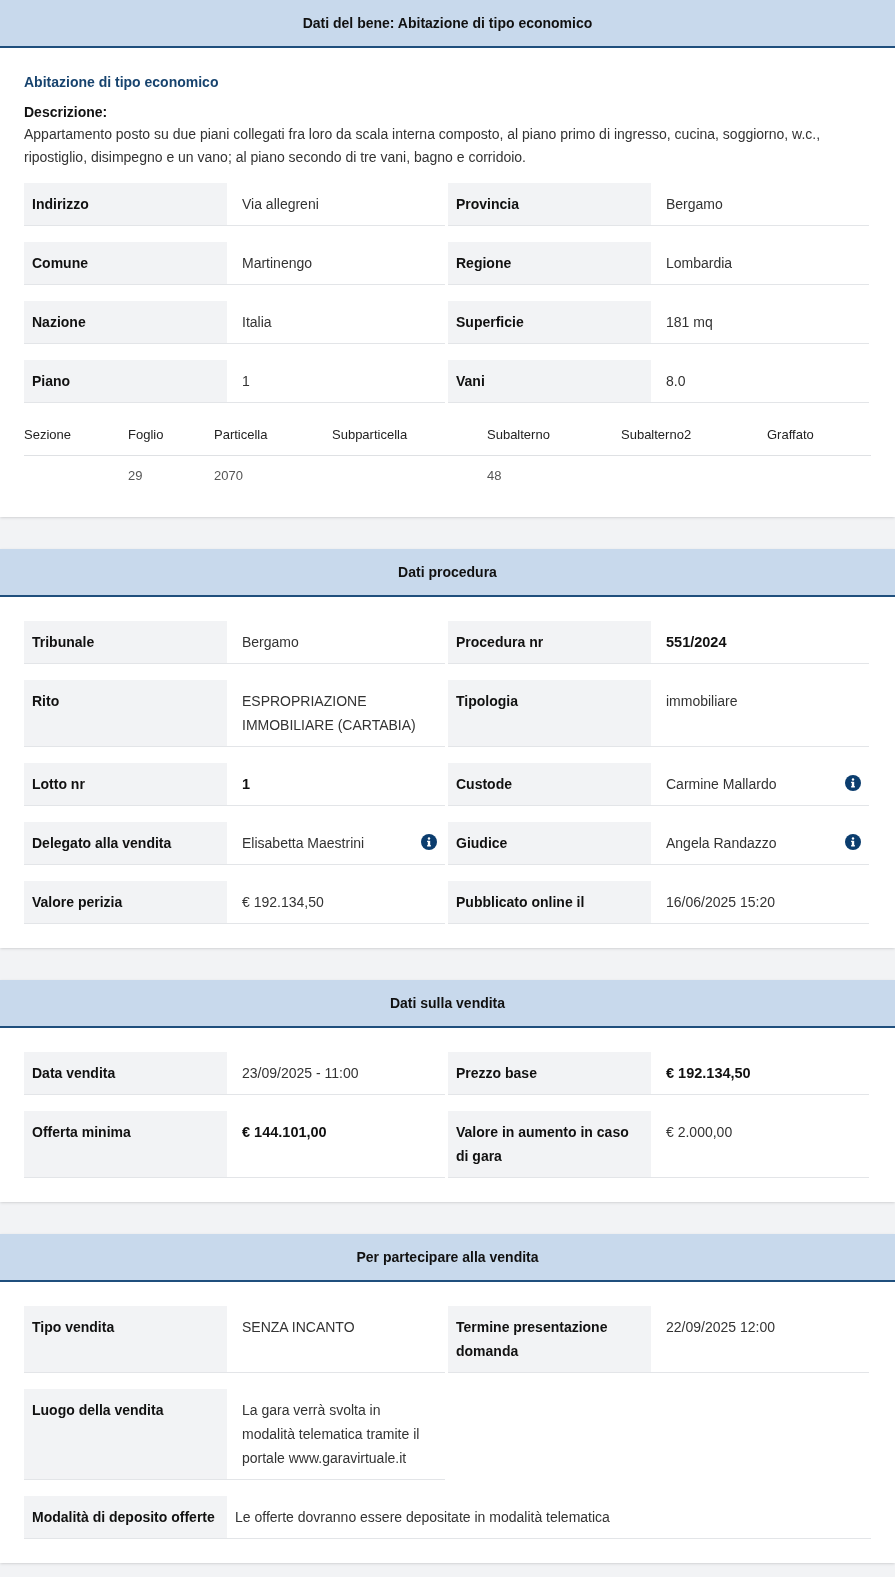  Describe the element at coordinates (790, 434) in the screenshot. I see `column-header: Graffato` at that location.